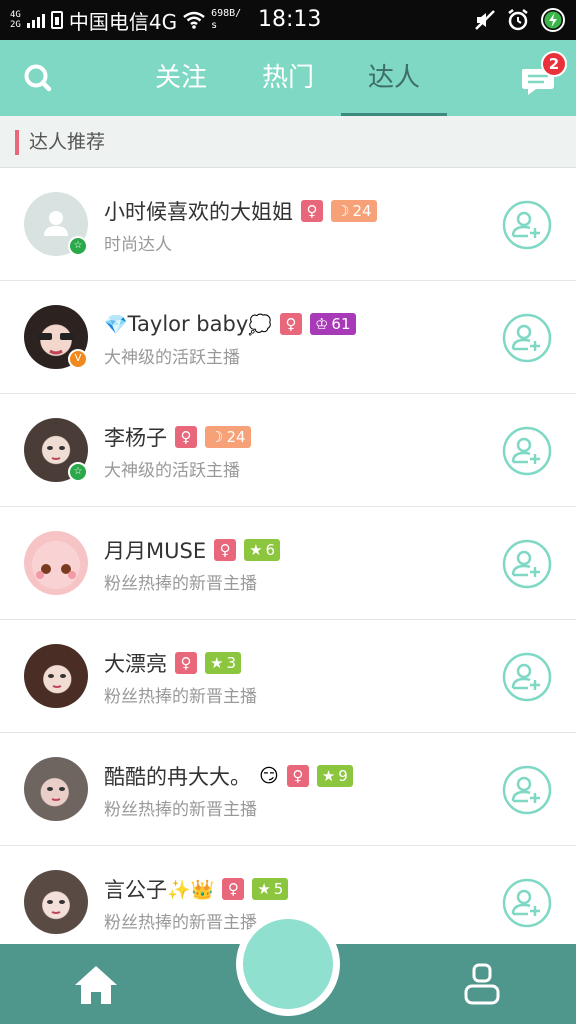 This screenshot has width=576, height=1024. I want to click on user-name: 李杨子, so click(135, 438).